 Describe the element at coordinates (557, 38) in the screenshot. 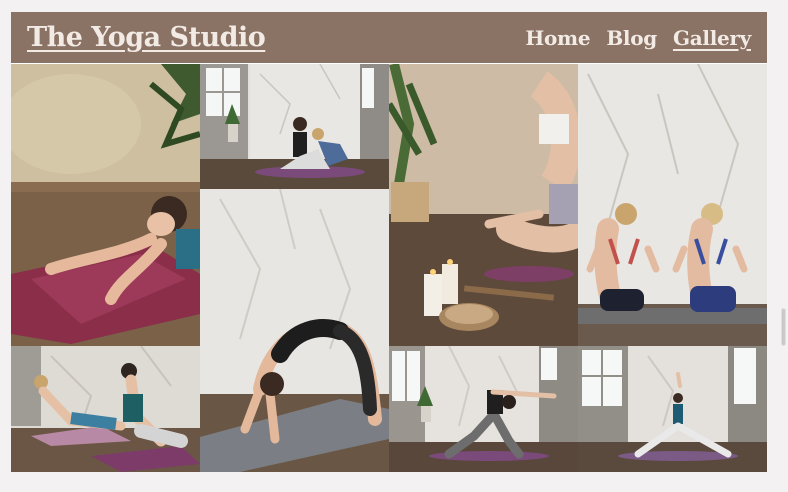

I see `nav-link-home: Home` at that location.